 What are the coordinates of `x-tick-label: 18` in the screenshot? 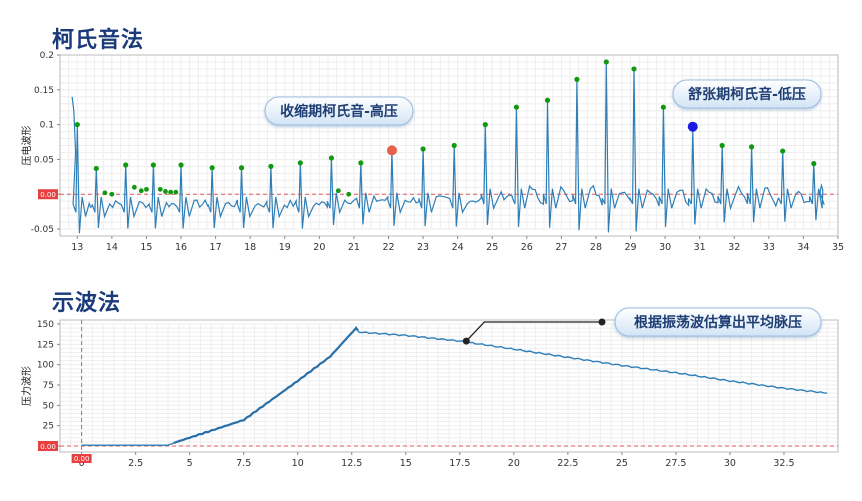 It's located at (250, 247).